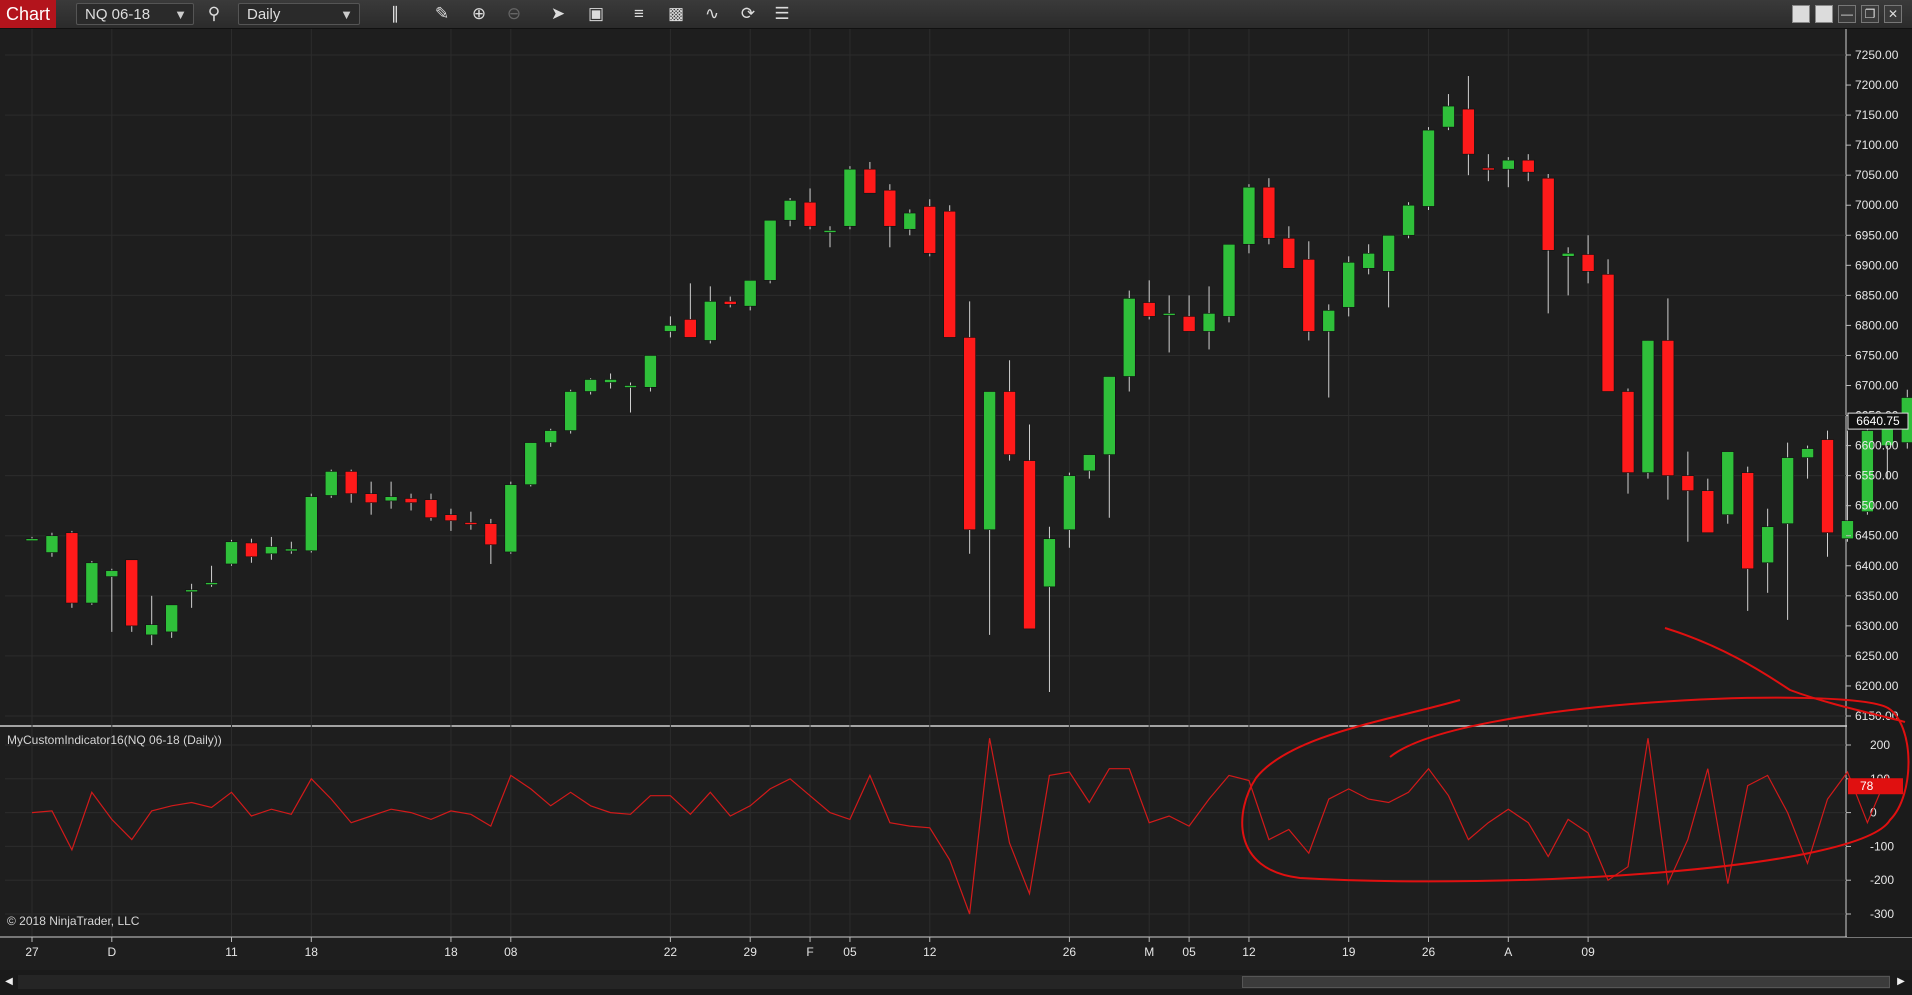  I want to click on horizontal-scrollbar: ◀ ▶, so click(956, 982).